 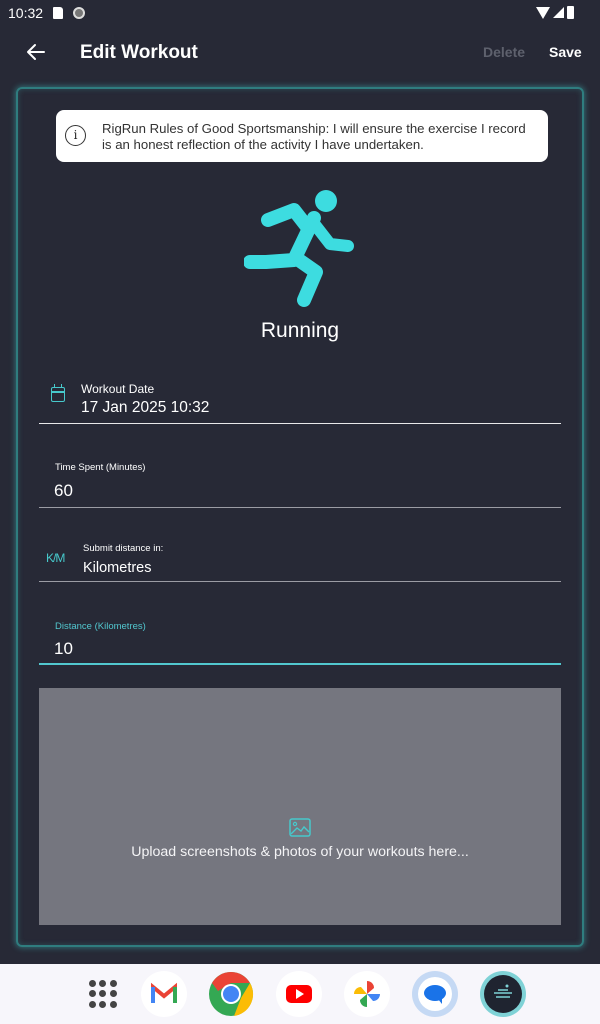 I want to click on gmail-icon, so click(x=164, y=992).